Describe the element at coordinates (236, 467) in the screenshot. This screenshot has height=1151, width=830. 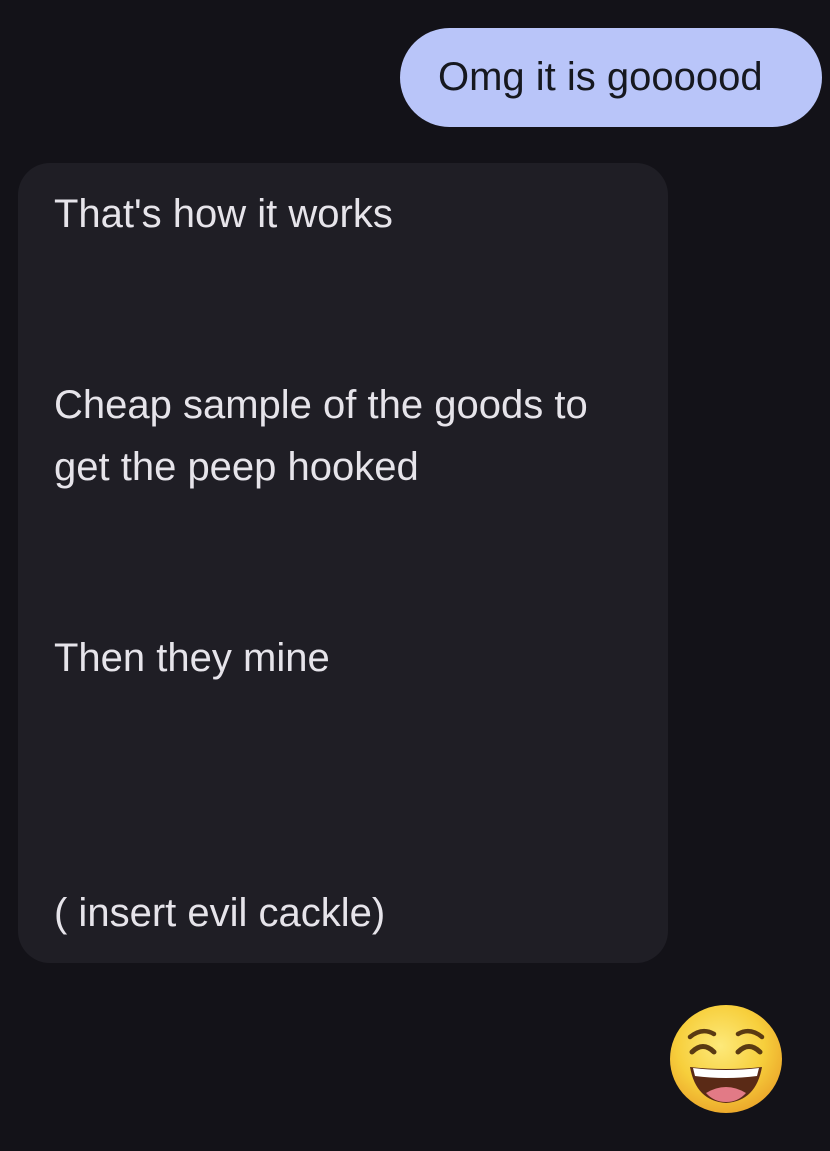
I see `received-message-line: get the peep hooked` at that location.